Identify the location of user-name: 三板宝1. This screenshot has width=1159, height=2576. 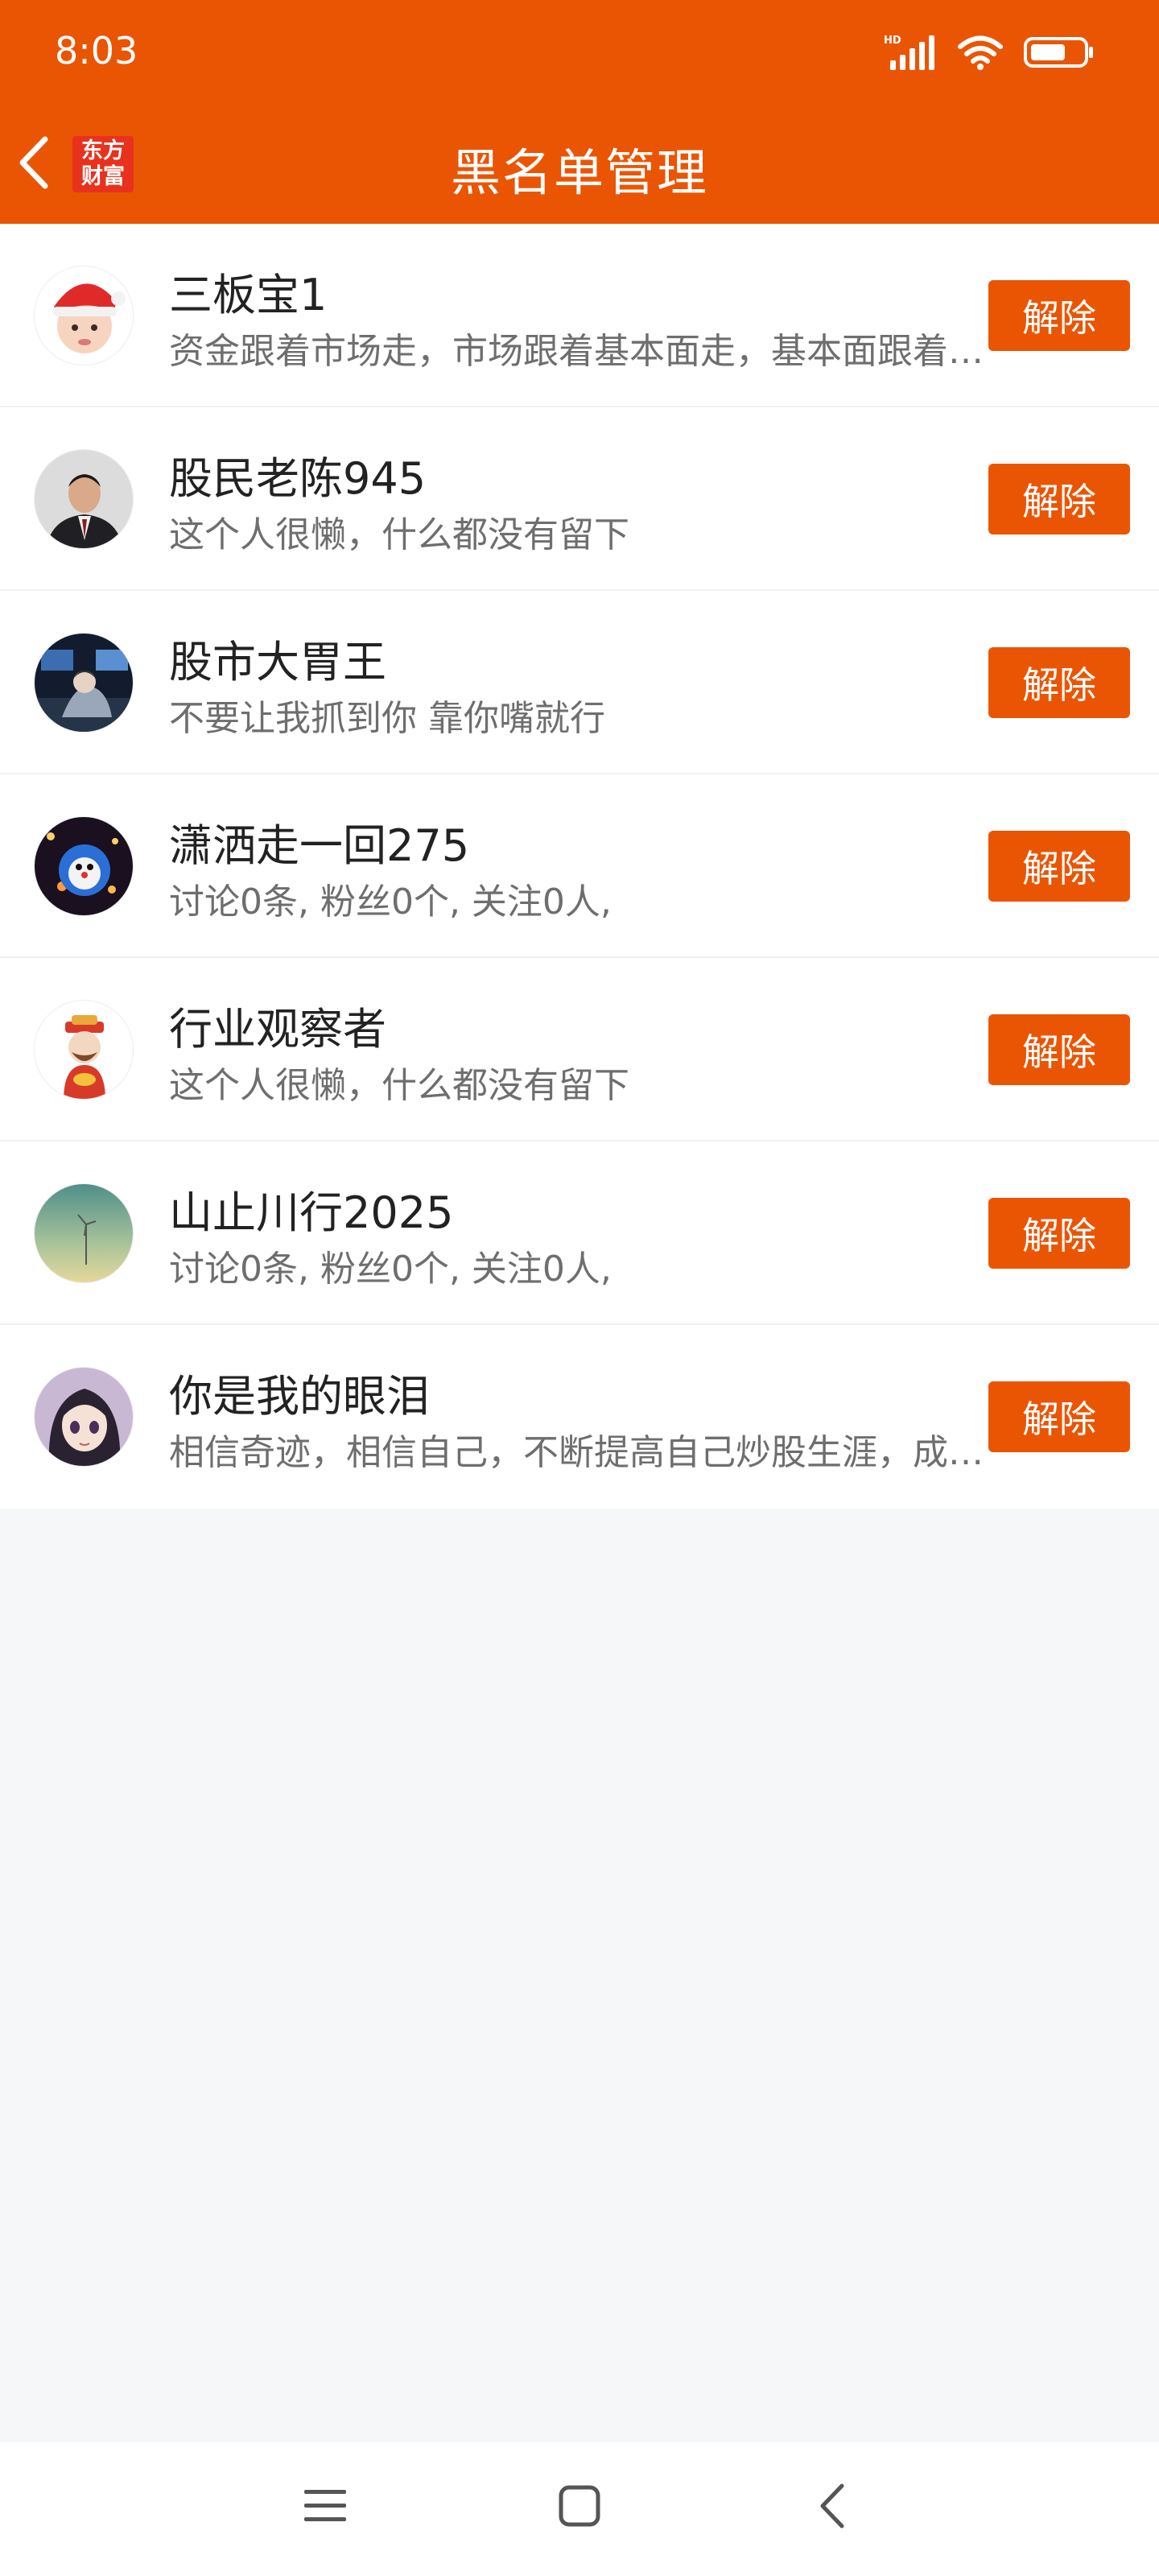
(248, 295).